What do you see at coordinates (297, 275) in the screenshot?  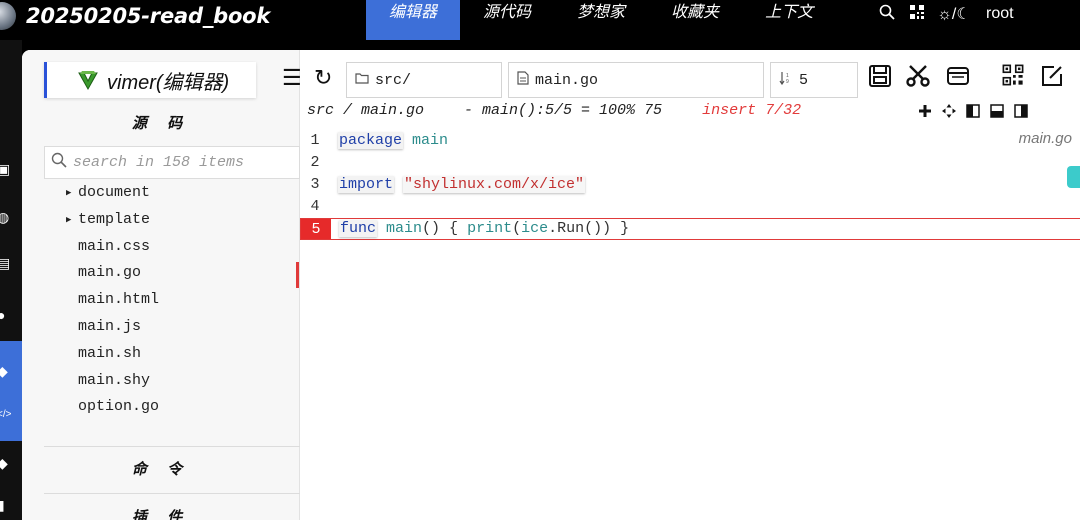 I see `selected-file-marker` at bounding box center [297, 275].